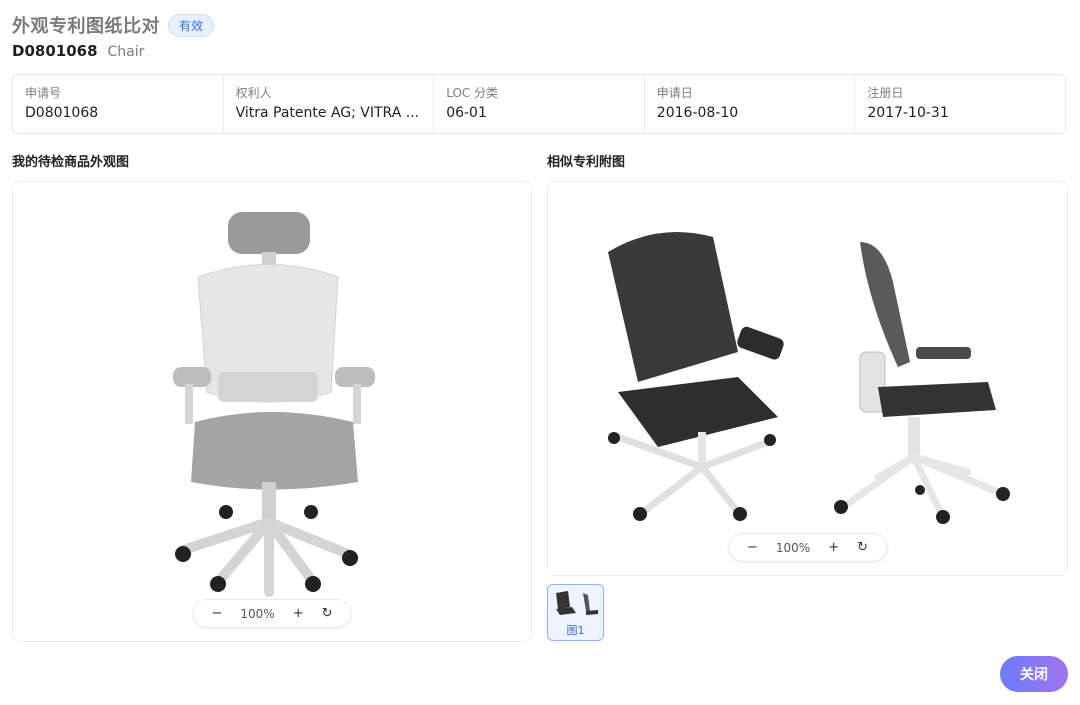  I want to click on info-label: 权利人, so click(253, 93).